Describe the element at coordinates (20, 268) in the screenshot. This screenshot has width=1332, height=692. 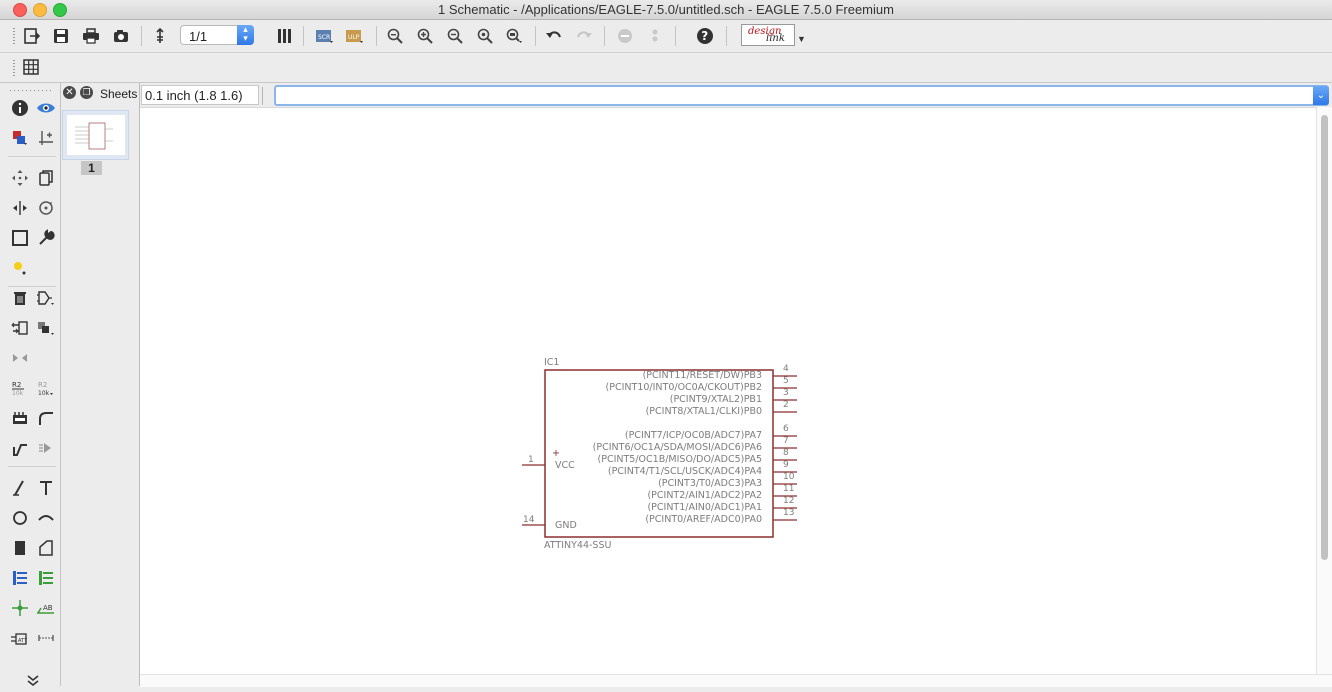
I see `paint-roller-icon` at that location.